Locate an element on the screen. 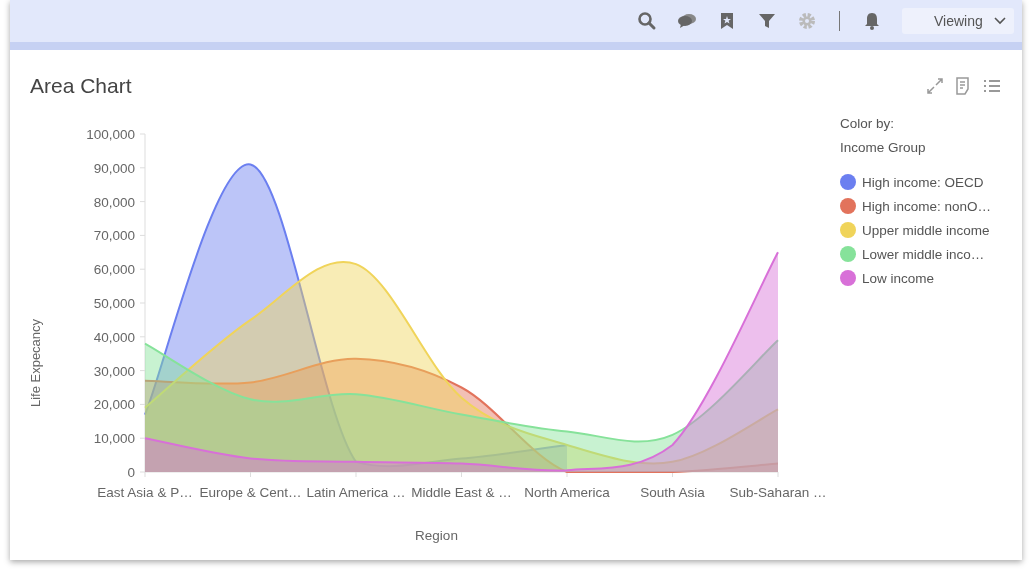  list-icon is located at coordinates (992, 86).